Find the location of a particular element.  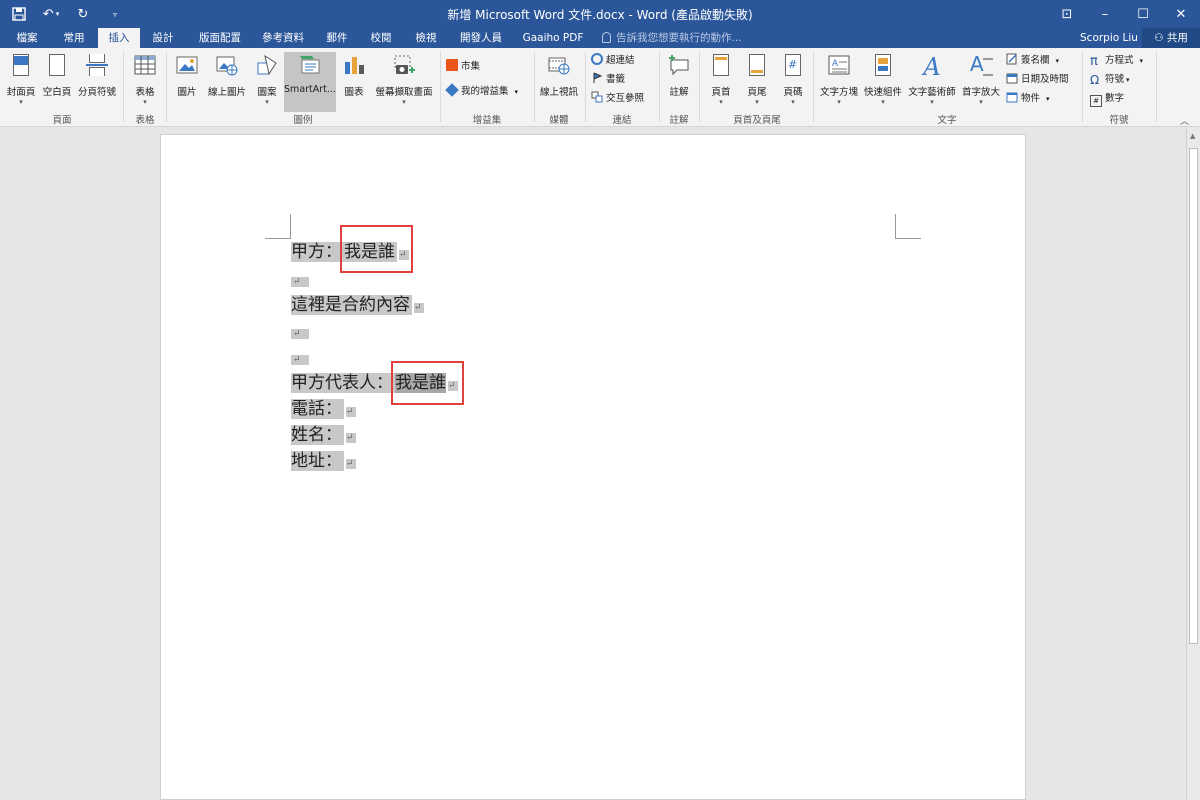

blank-page-button: 空白頁 is located at coordinates (57, 82).